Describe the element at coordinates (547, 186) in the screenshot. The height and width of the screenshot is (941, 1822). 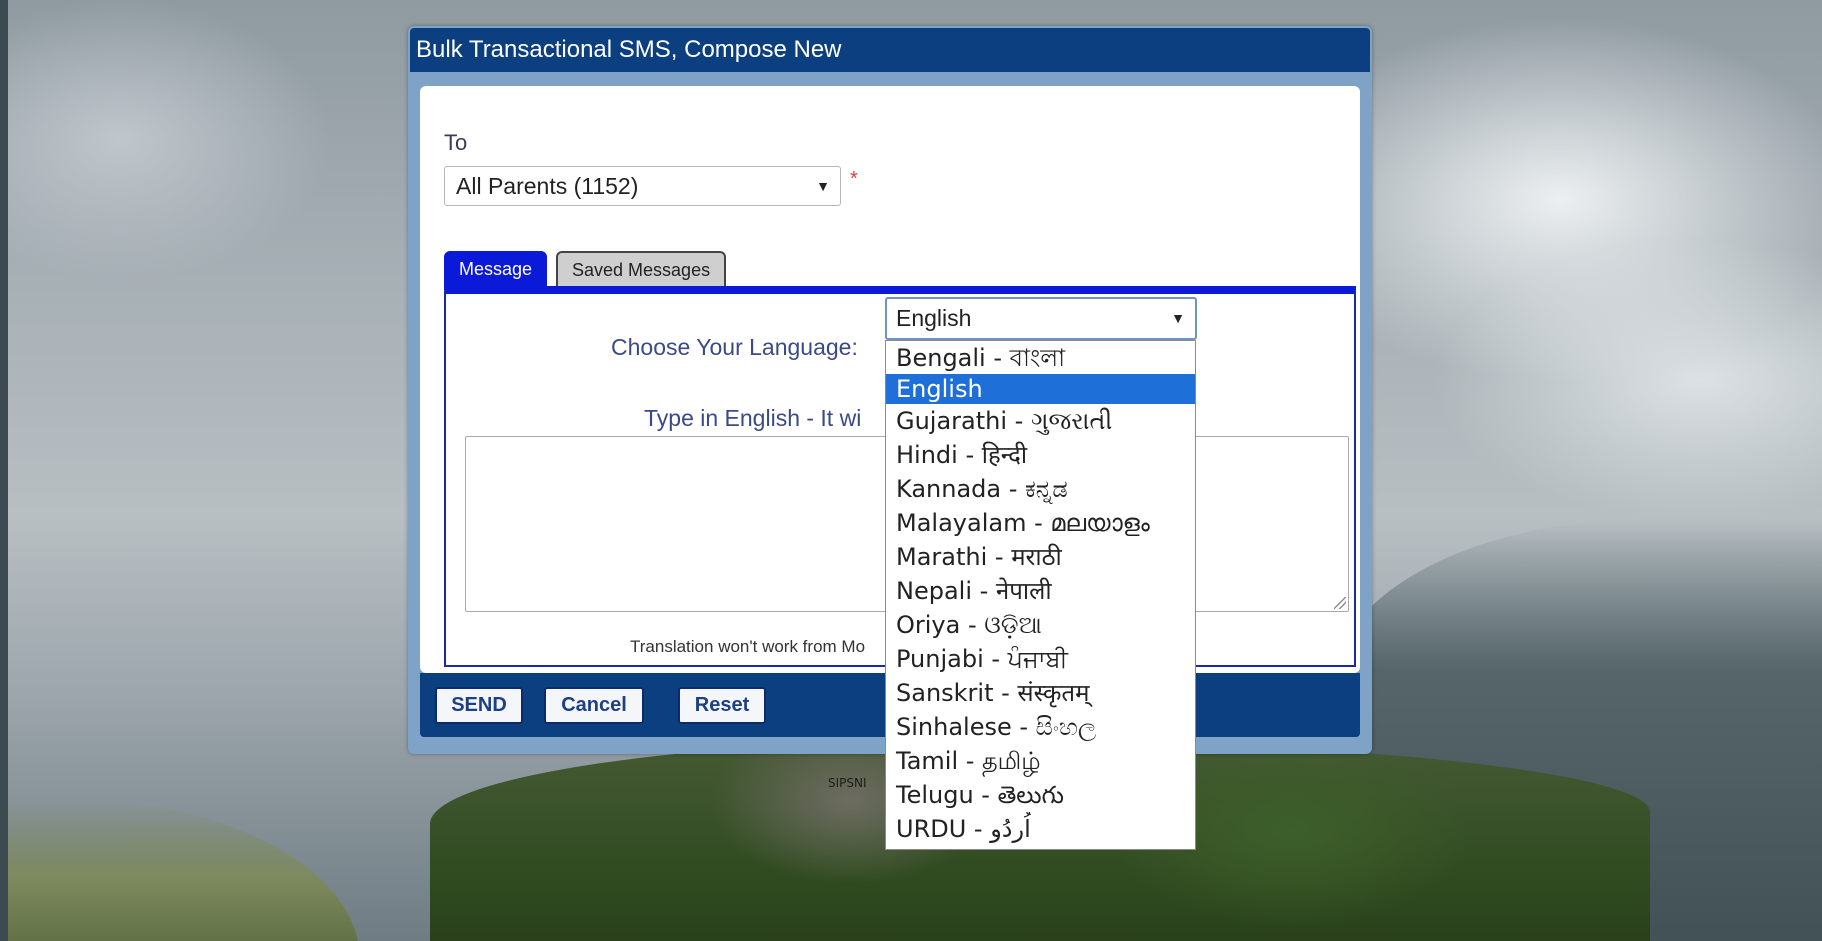
I see `recipient-select-value: All Parents (1152)` at that location.